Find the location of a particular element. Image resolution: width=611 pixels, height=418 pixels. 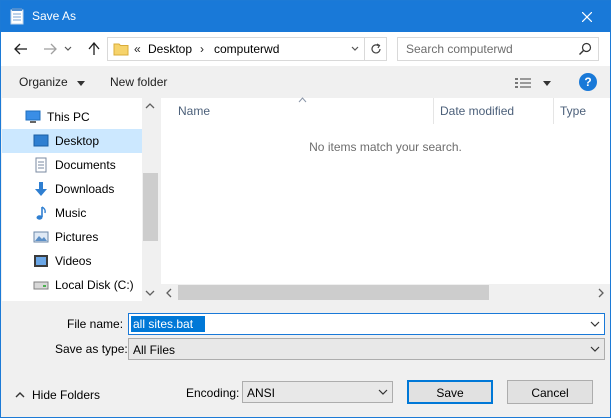

folder-icon is located at coordinates (121, 49).